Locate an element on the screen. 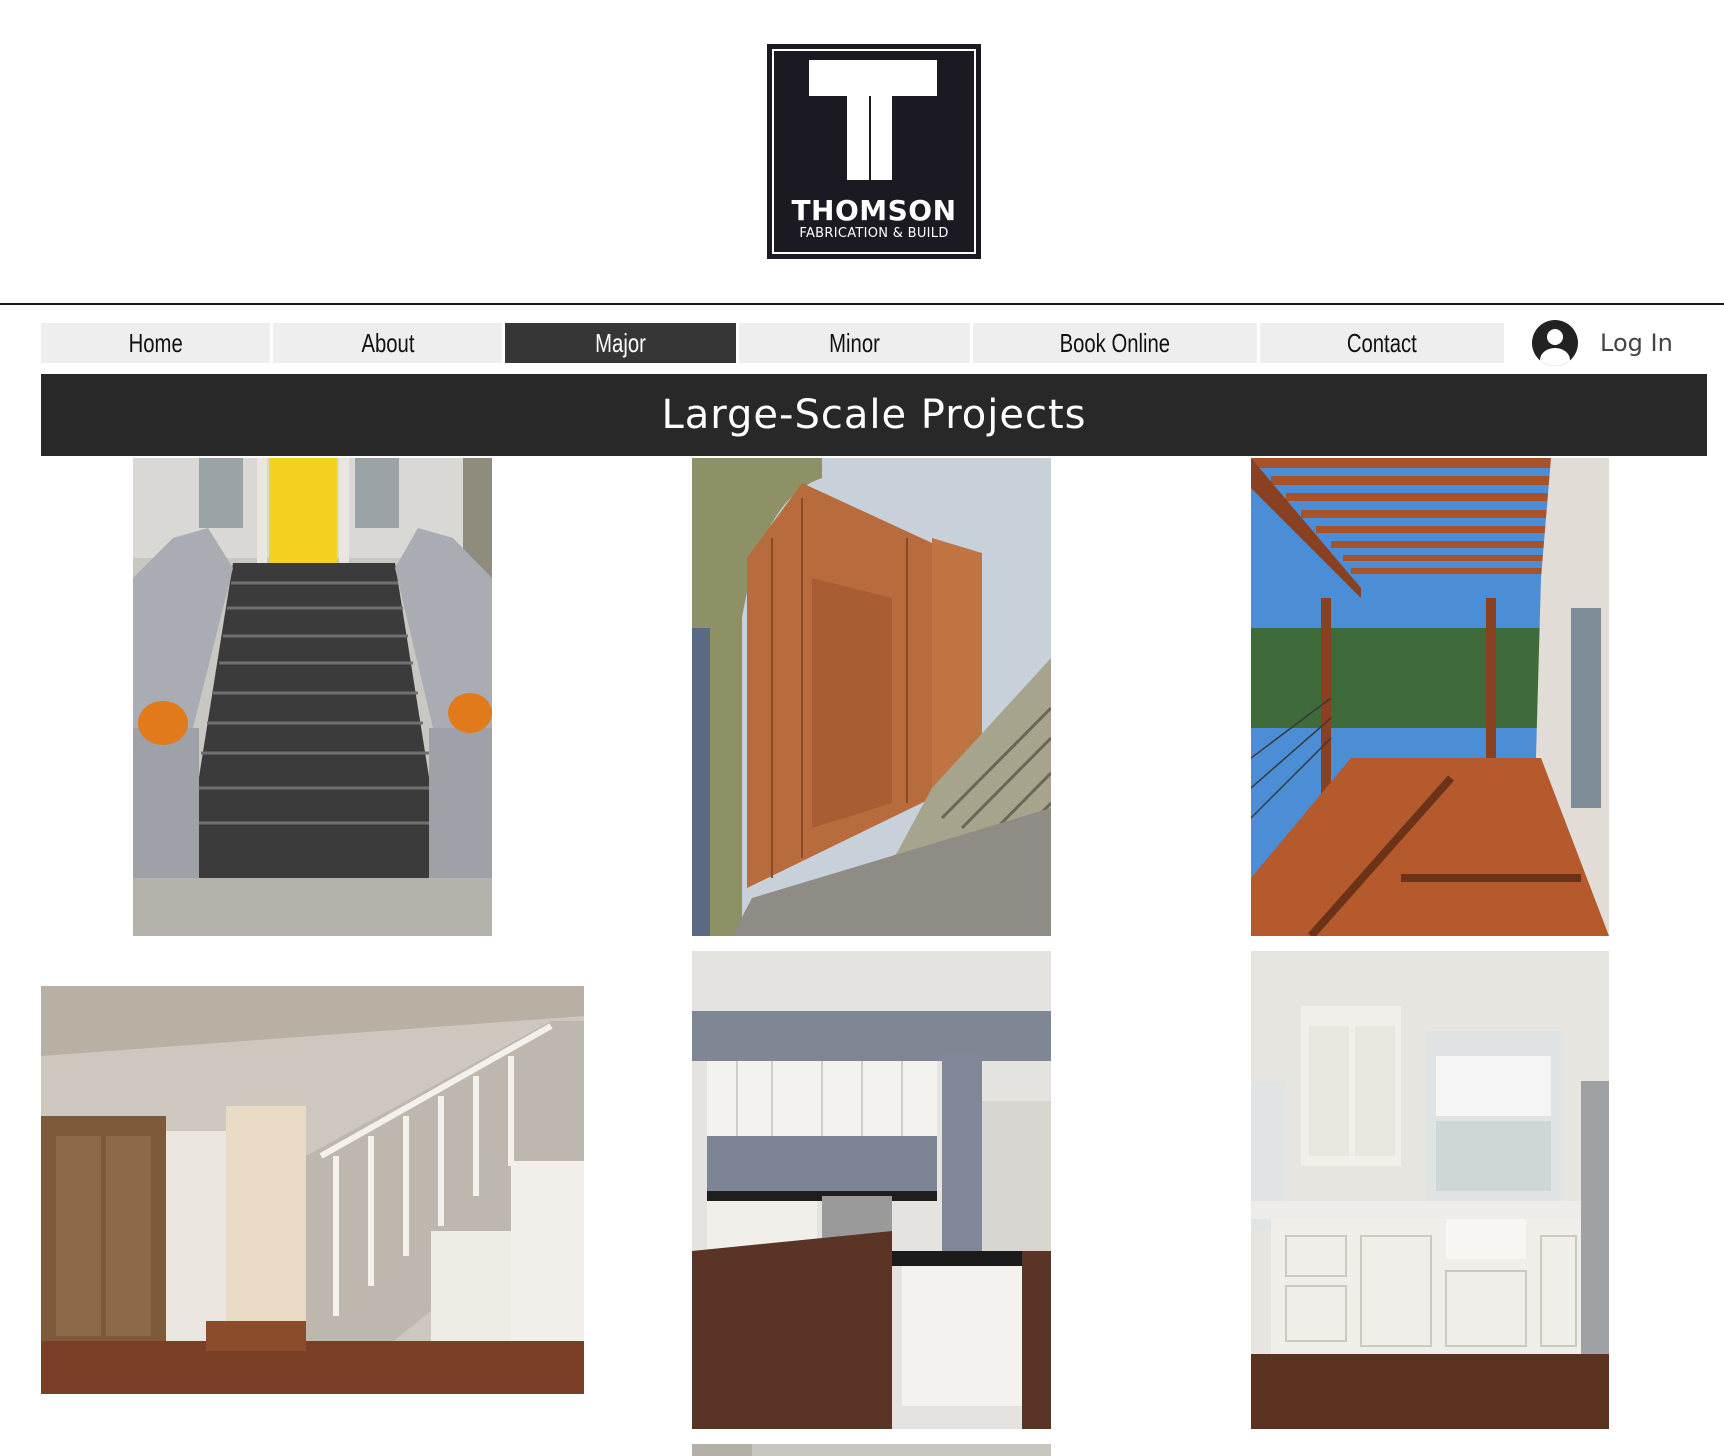  header-divider is located at coordinates (862, 304).